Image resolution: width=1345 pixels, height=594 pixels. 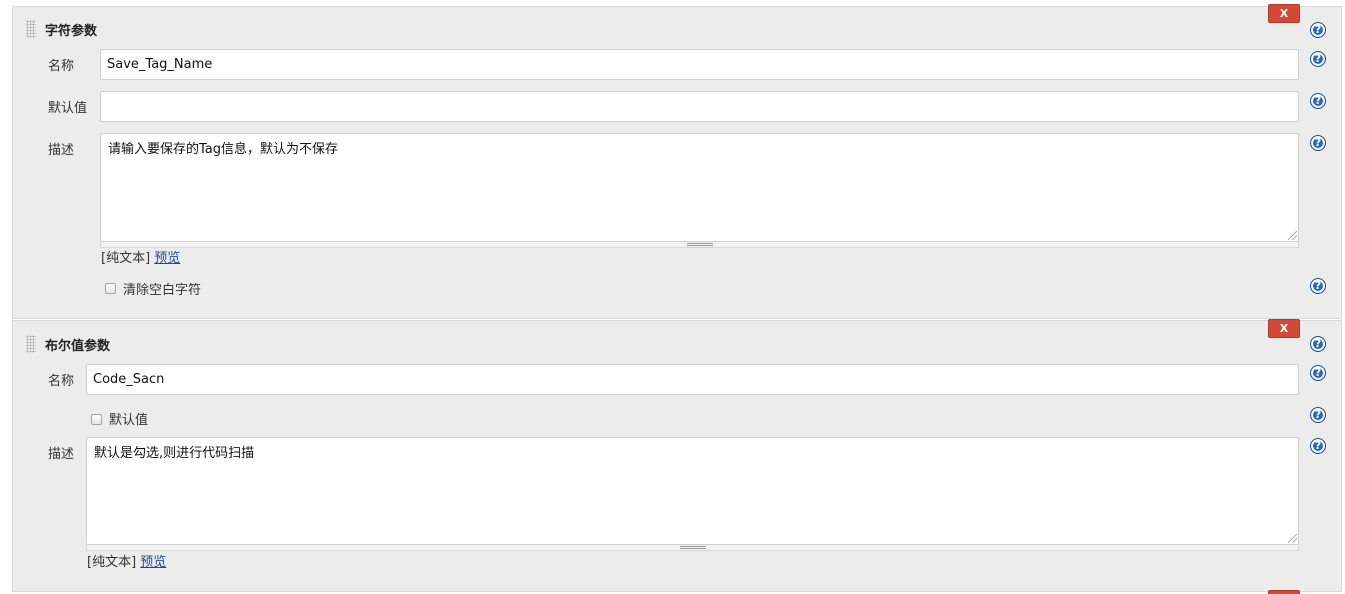 I want to click on section-title: 字符参数, so click(x=71, y=31).